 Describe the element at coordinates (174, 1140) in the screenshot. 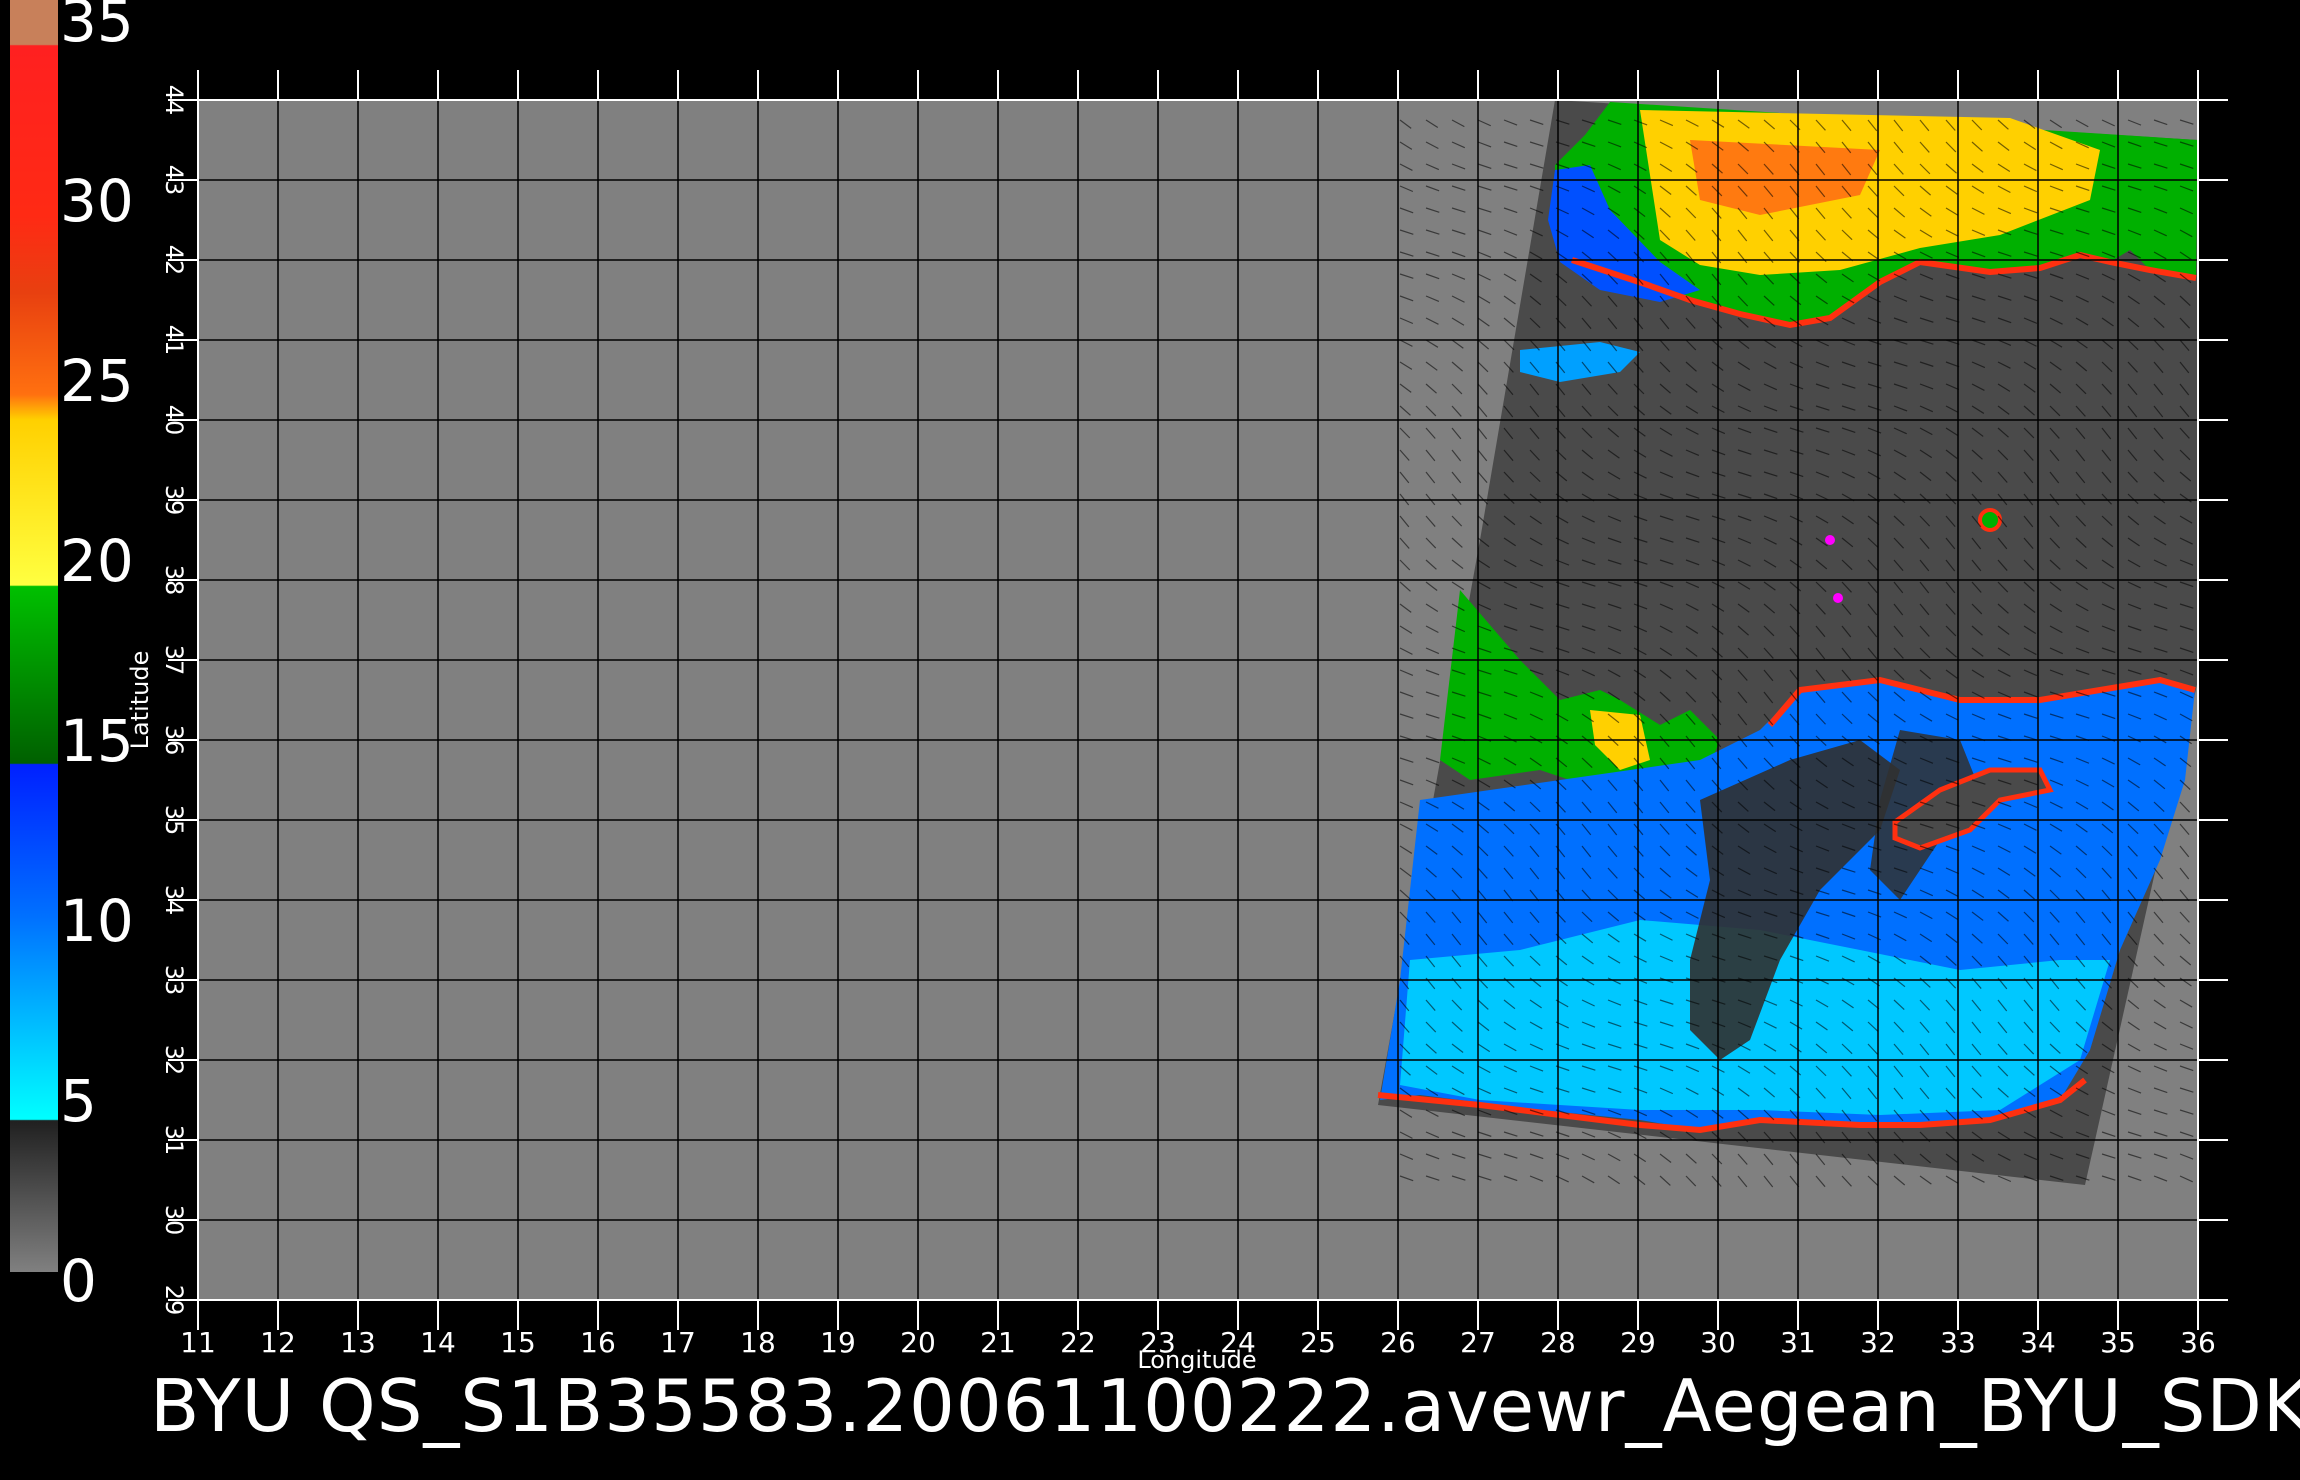

I see `y-tick-label: 31` at that location.